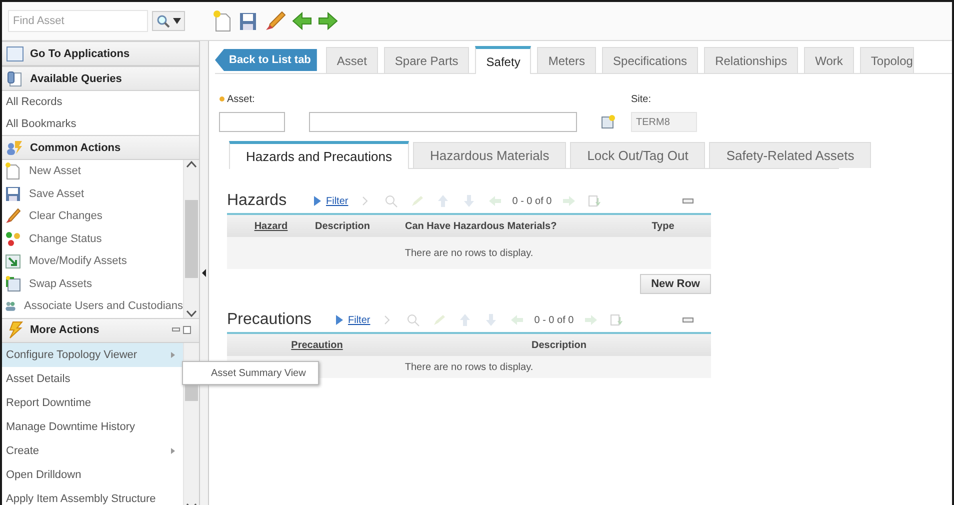 Image resolution: width=954 pixels, height=505 pixels. What do you see at coordinates (92, 474) in the screenshot?
I see `menu-item: Open Drilldown` at bounding box center [92, 474].